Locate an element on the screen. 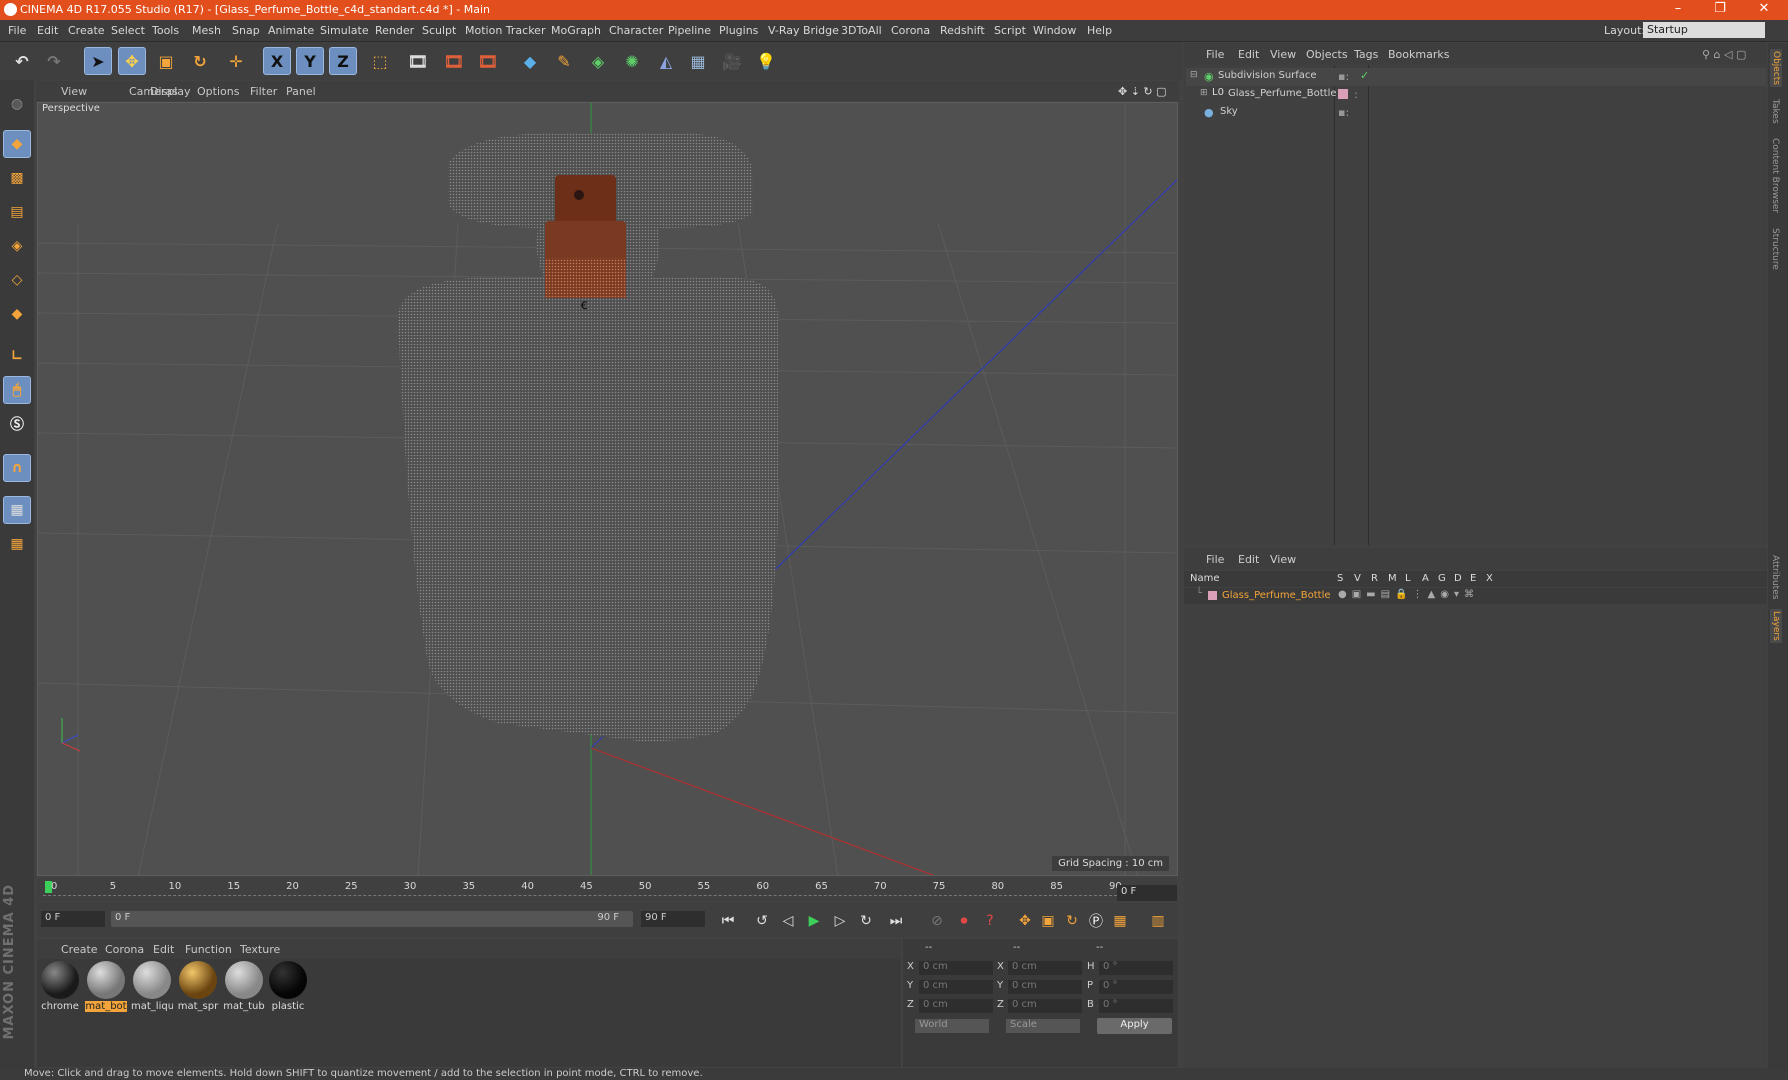 Image resolution: width=1788 pixels, height=1080 pixels. restore-button: ❐ is located at coordinates (1720, 8).